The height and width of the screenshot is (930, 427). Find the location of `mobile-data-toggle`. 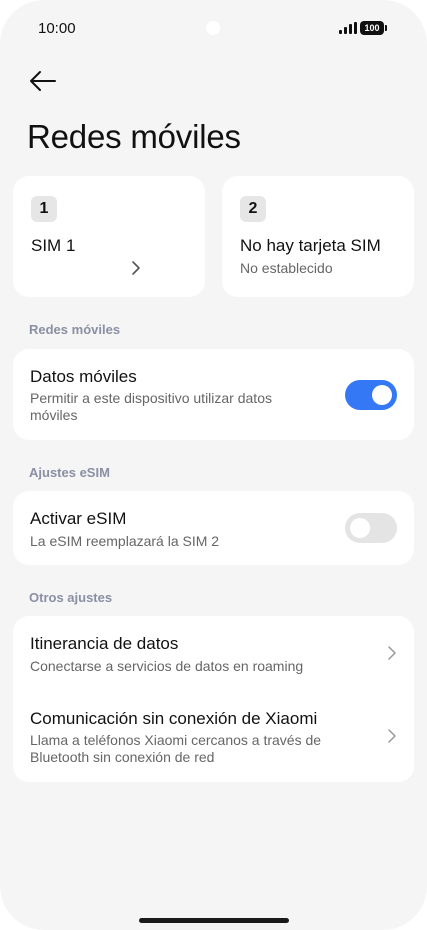

mobile-data-toggle is located at coordinates (371, 395).